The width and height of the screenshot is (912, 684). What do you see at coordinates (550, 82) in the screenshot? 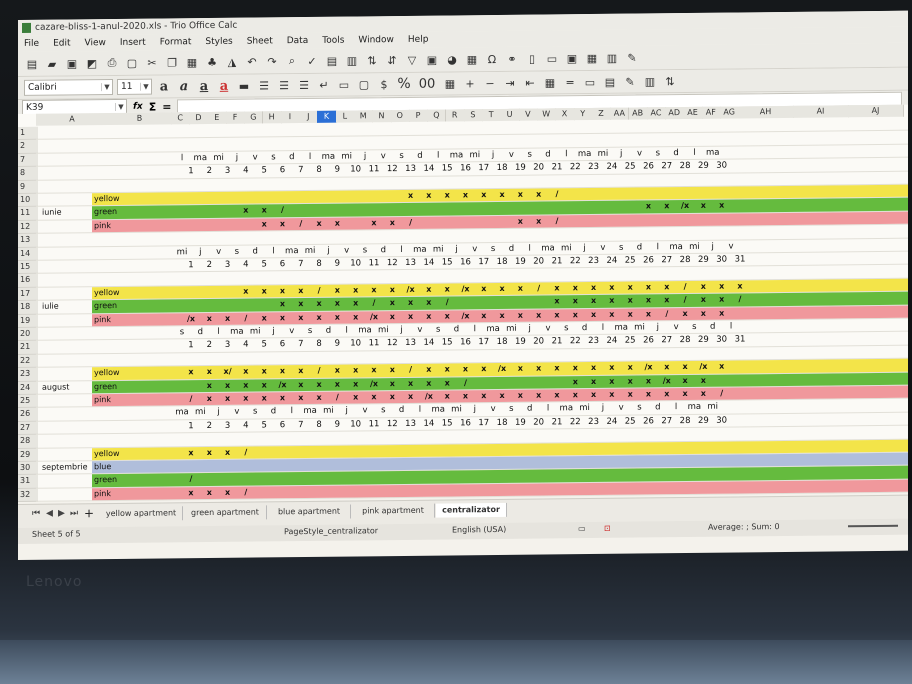
I see `borders-icon: ▦` at bounding box center [550, 82].